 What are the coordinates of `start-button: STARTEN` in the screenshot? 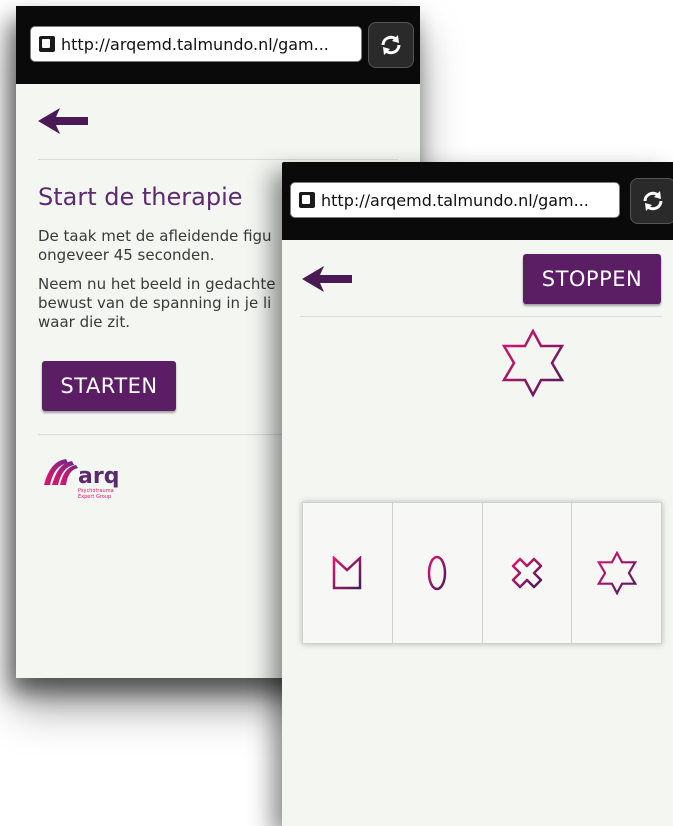 It's located at (109, 386).